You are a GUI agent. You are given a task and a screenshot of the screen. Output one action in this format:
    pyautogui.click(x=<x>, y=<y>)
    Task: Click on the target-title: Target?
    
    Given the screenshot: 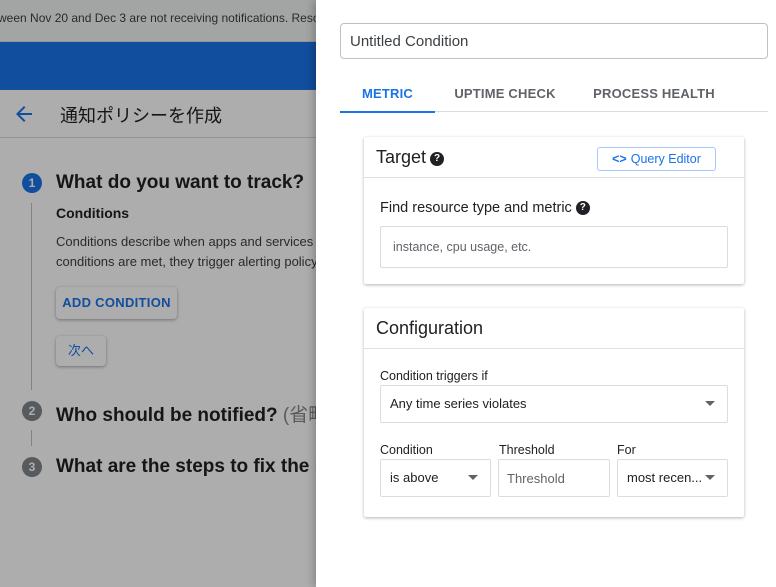 What is the action you would take?
    pyautogui.click(x=410, y=157)
    